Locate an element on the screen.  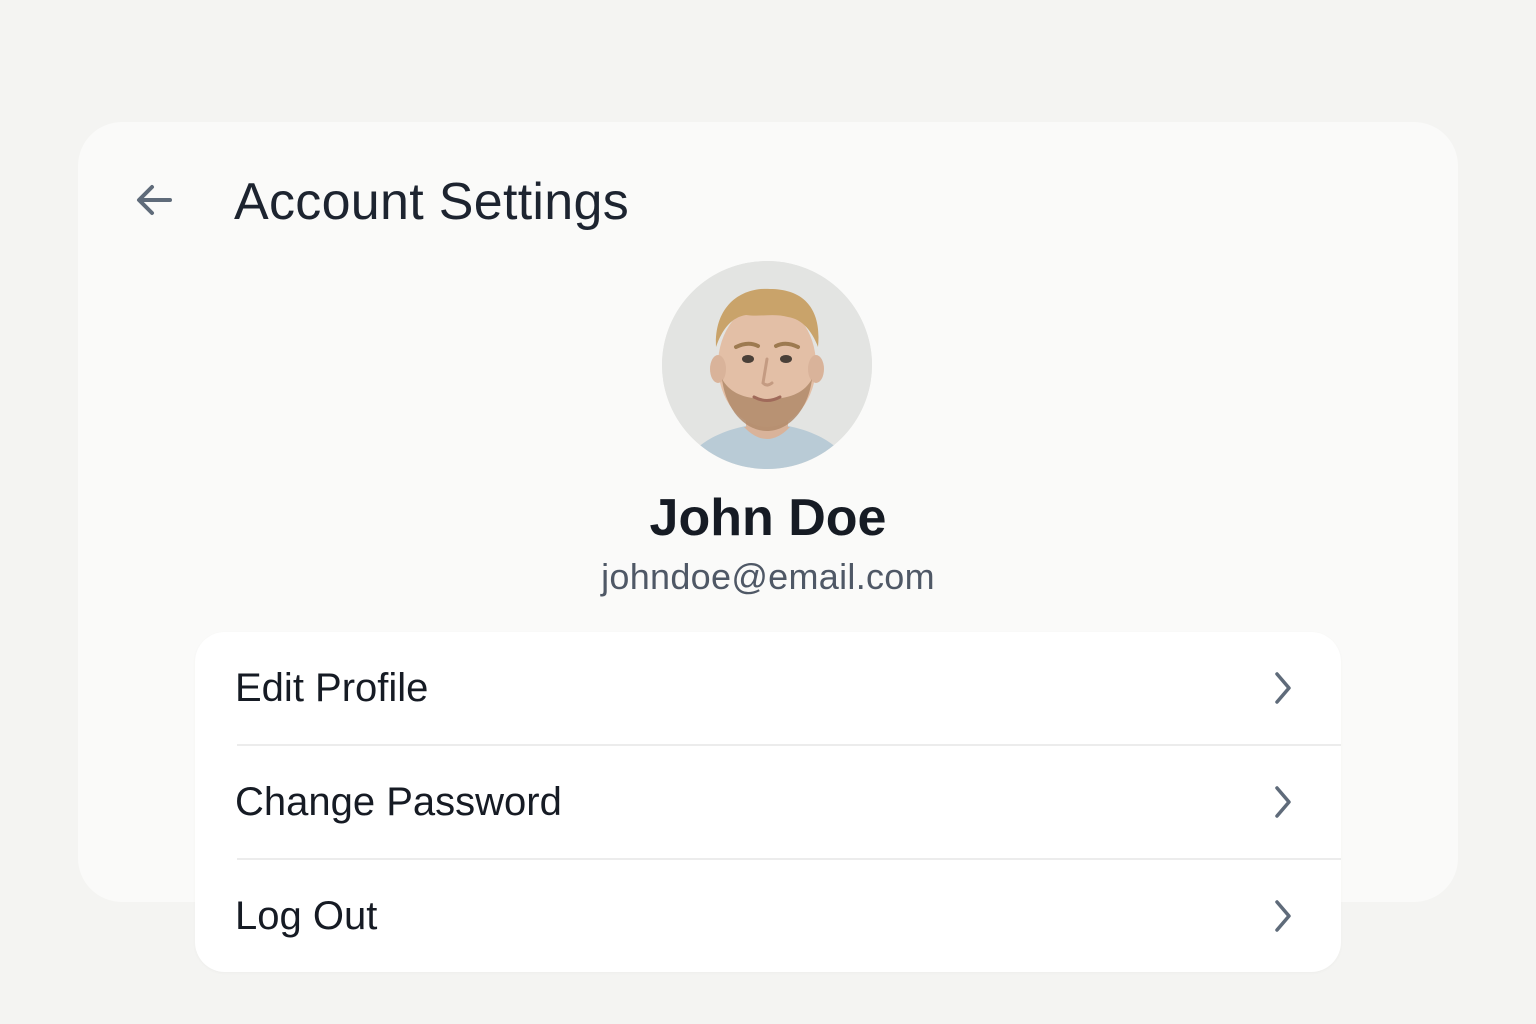
user-name: John Doe is located at coordinates (768, 518).